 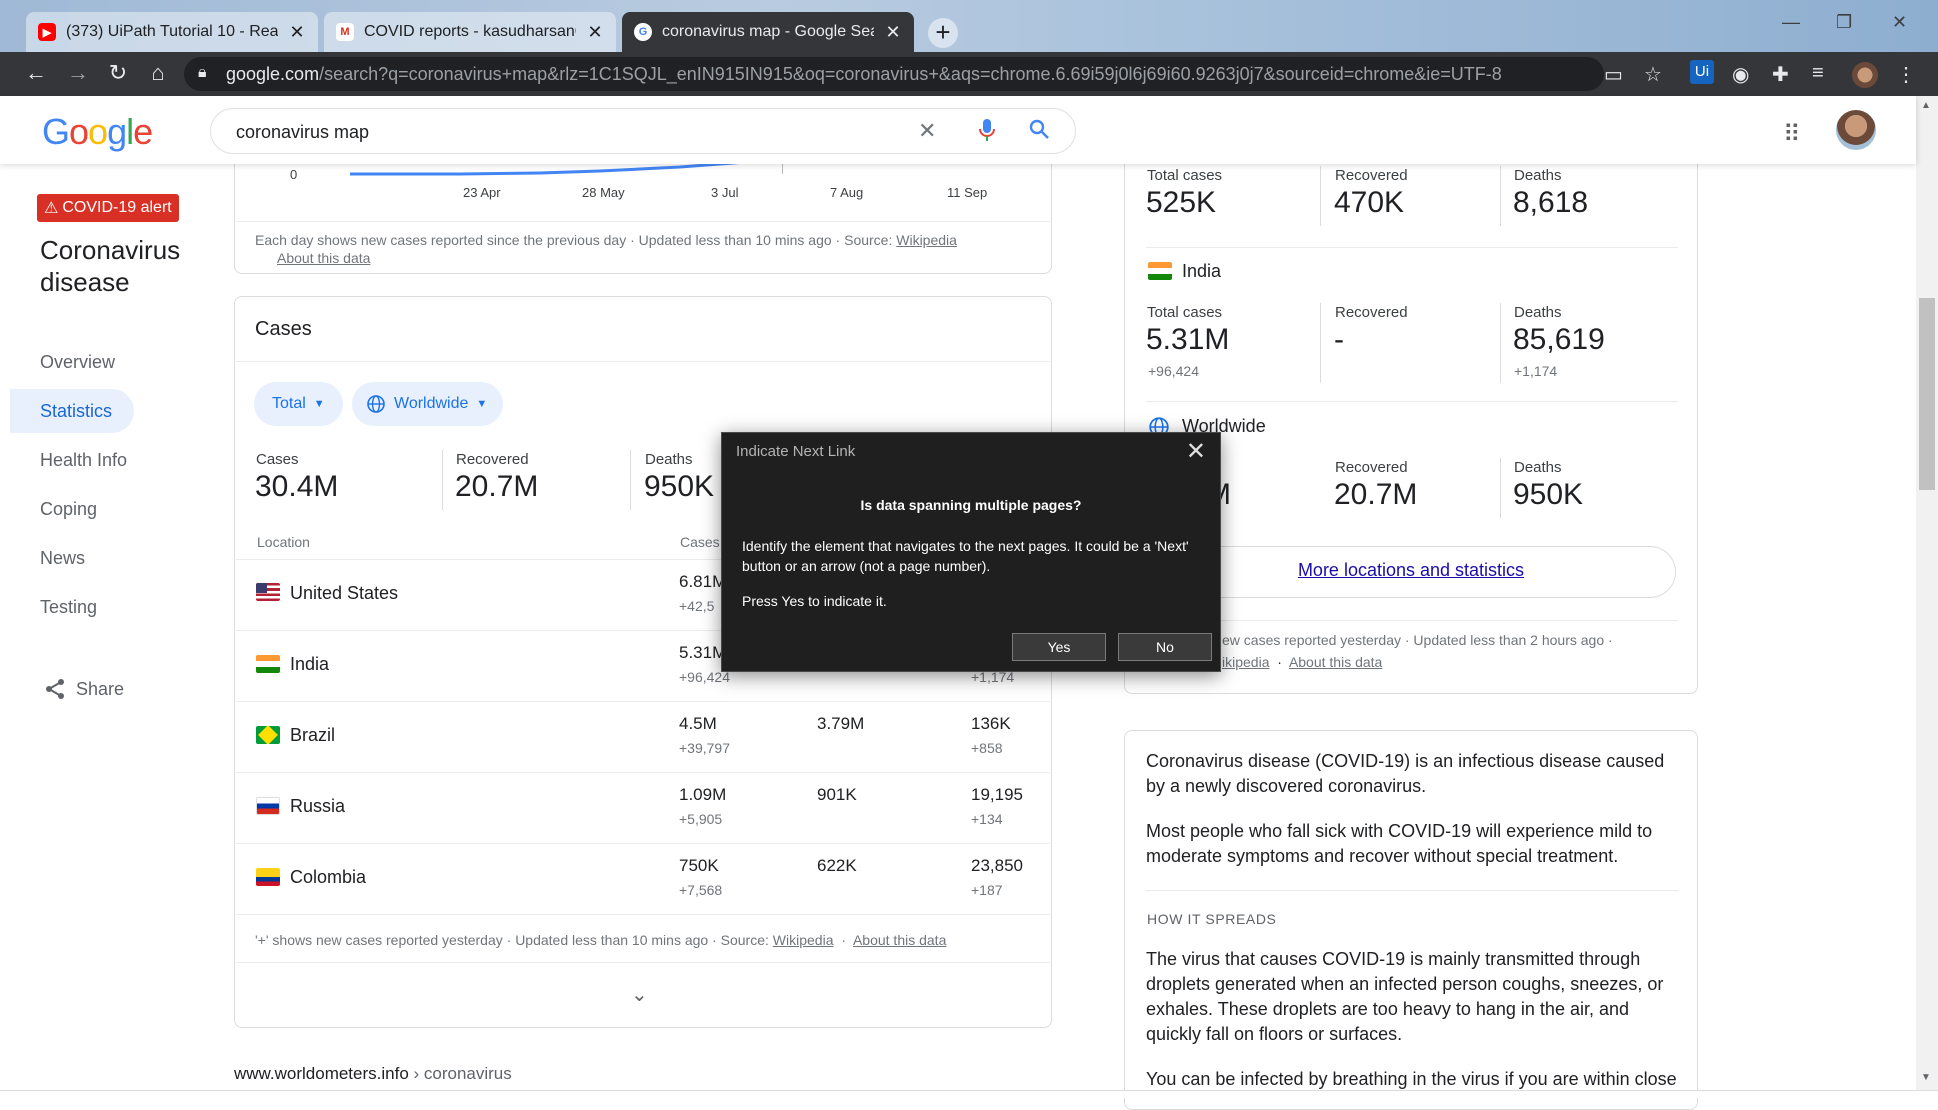 I want to click on chart-about-link: About this data, so click(x=323, y=258).